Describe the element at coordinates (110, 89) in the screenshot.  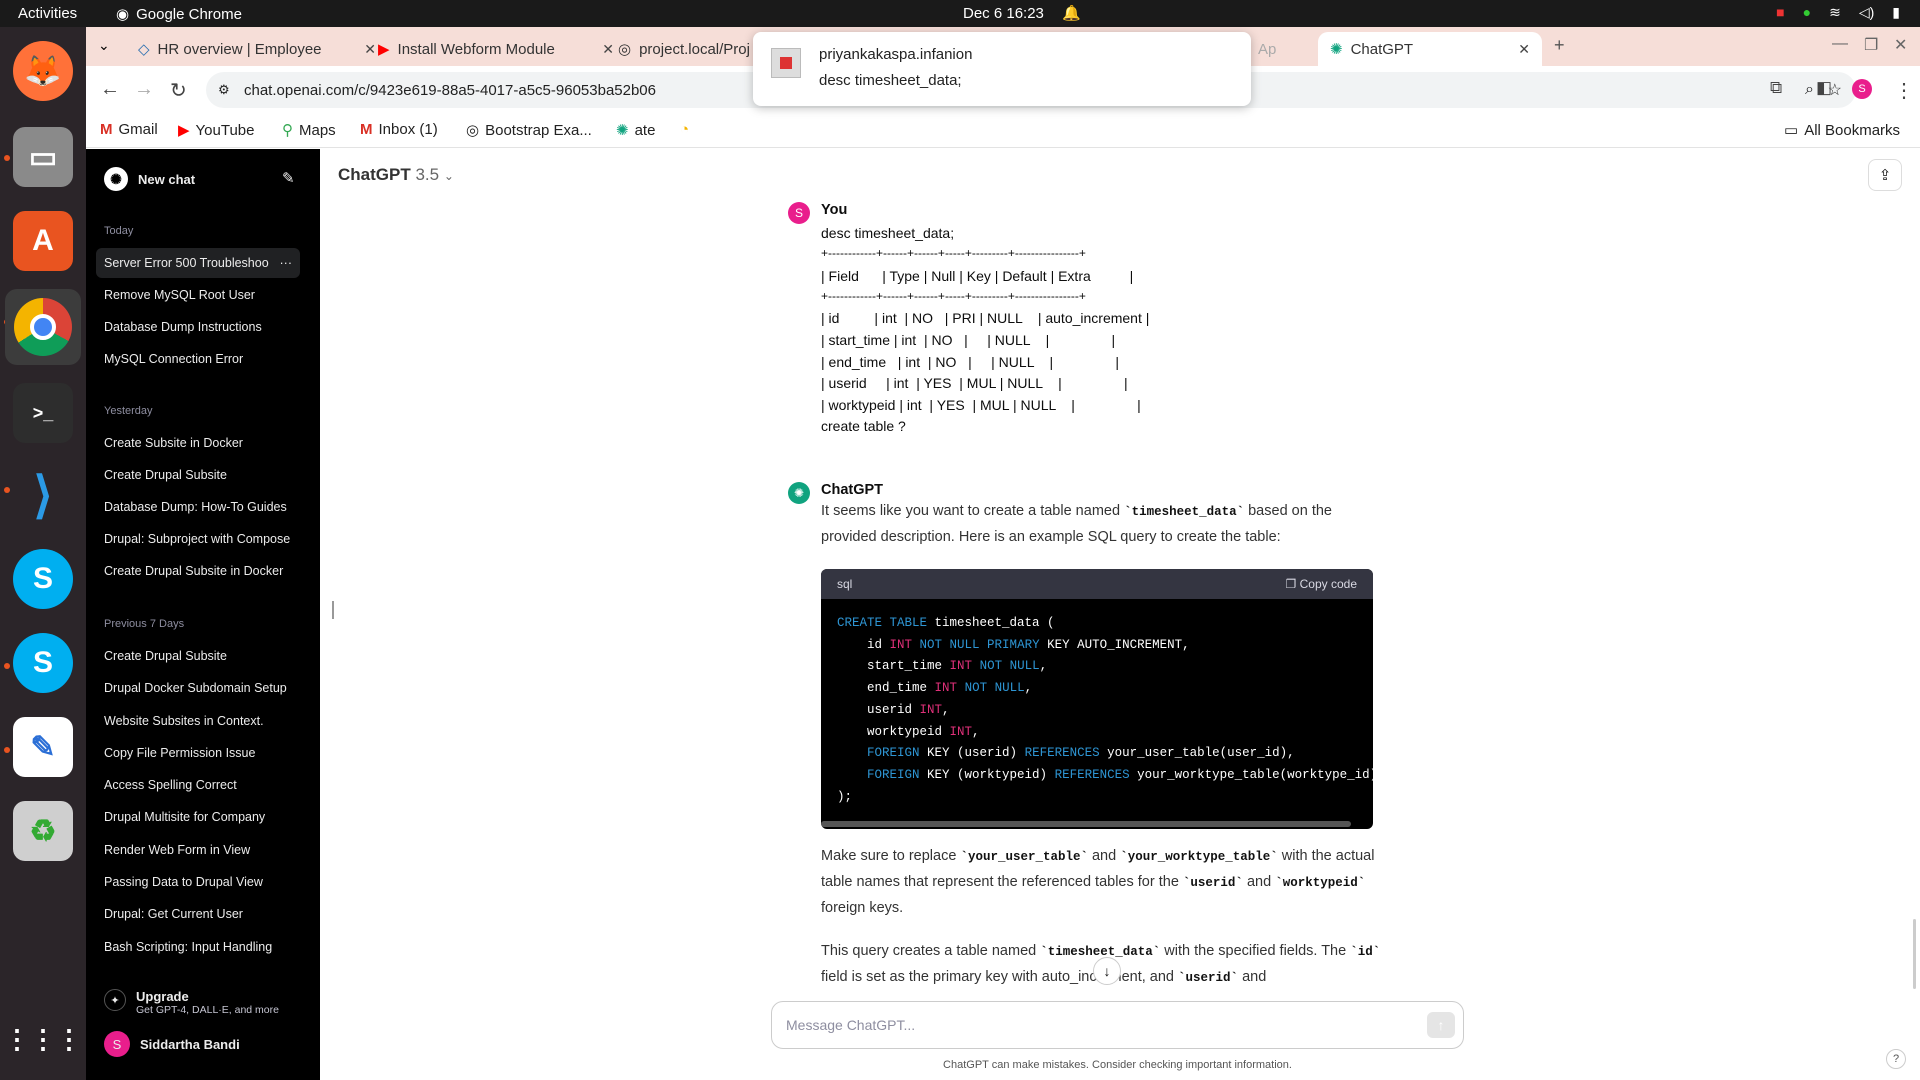
I see `back-button: ←` at that location.